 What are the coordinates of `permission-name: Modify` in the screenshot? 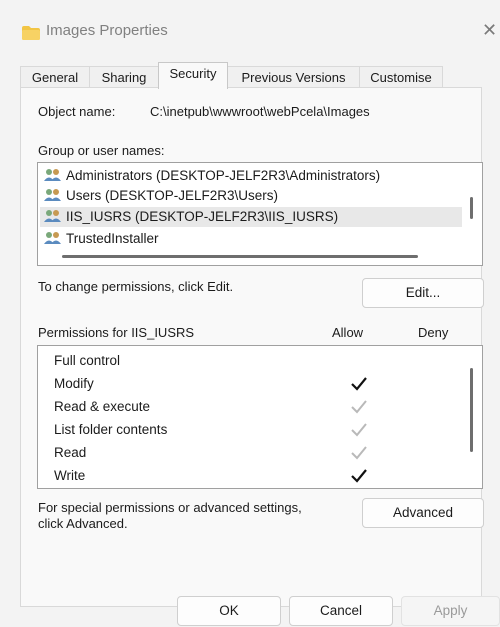 It's located at (74, 383).